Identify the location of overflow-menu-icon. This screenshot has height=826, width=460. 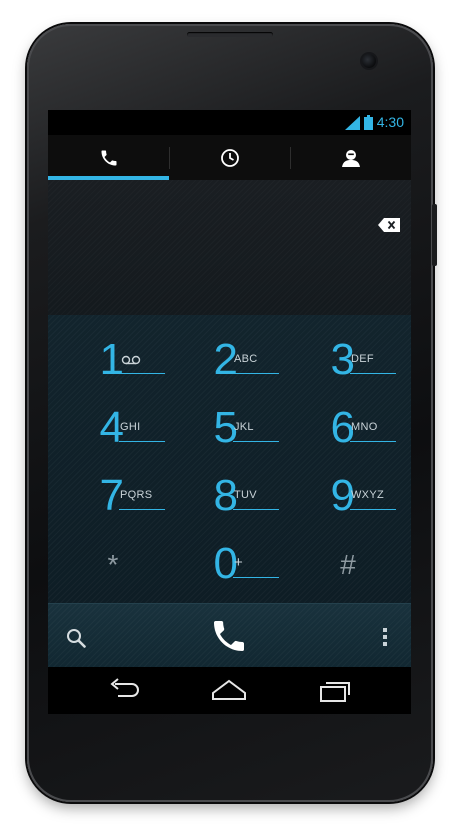
(385, 637).